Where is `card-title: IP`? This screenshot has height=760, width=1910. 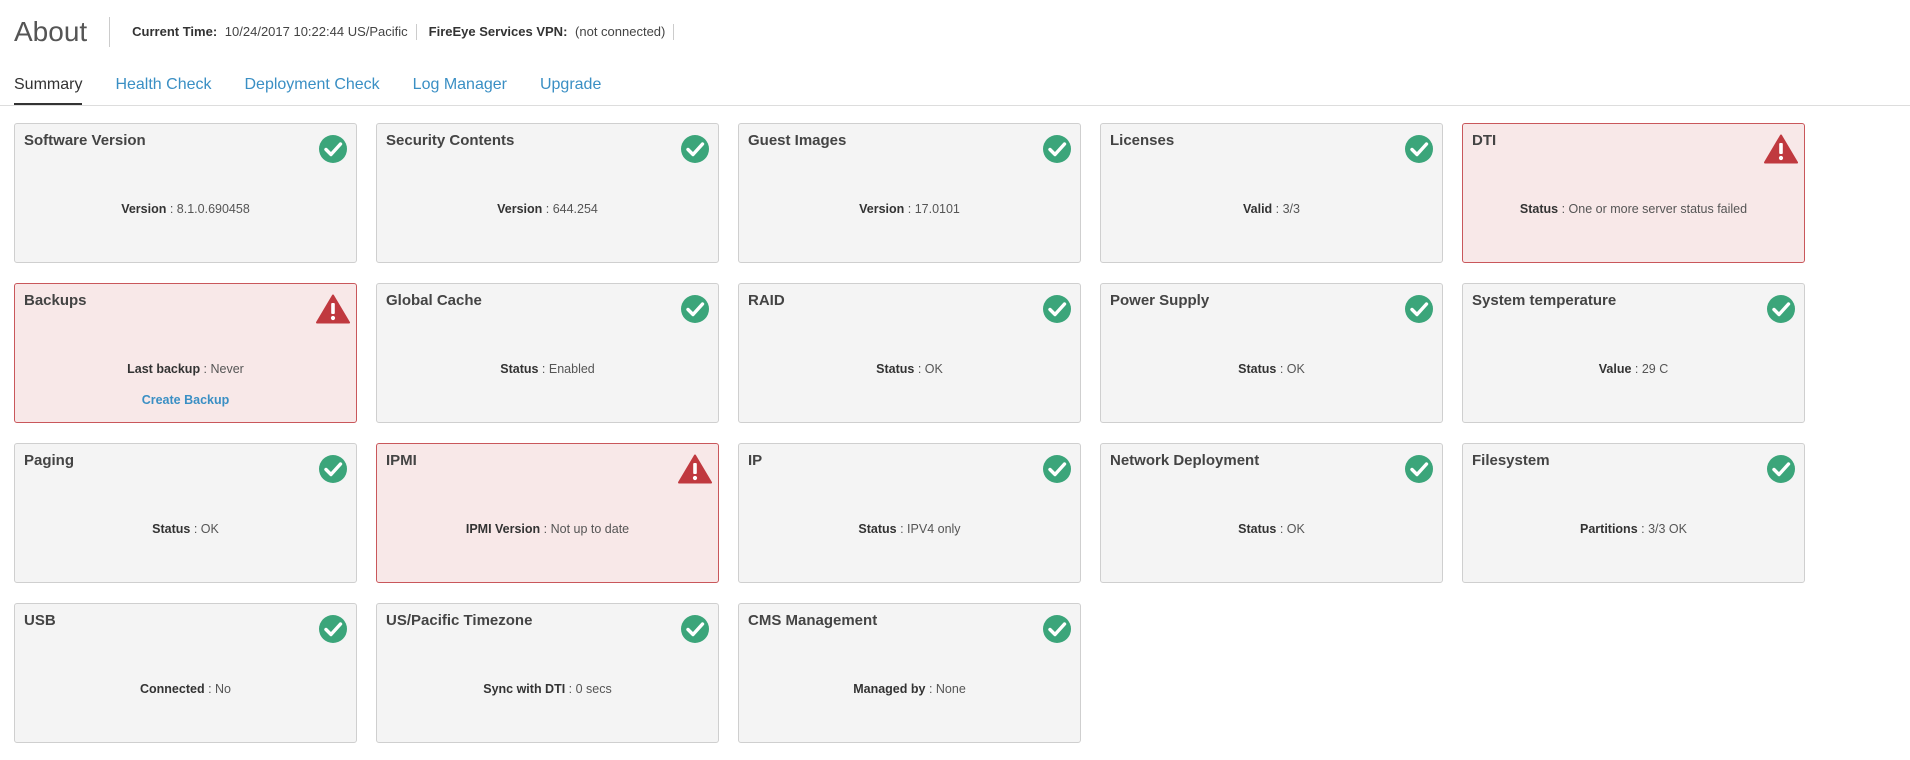
card-title: IP is located at coordinates (755, 460).